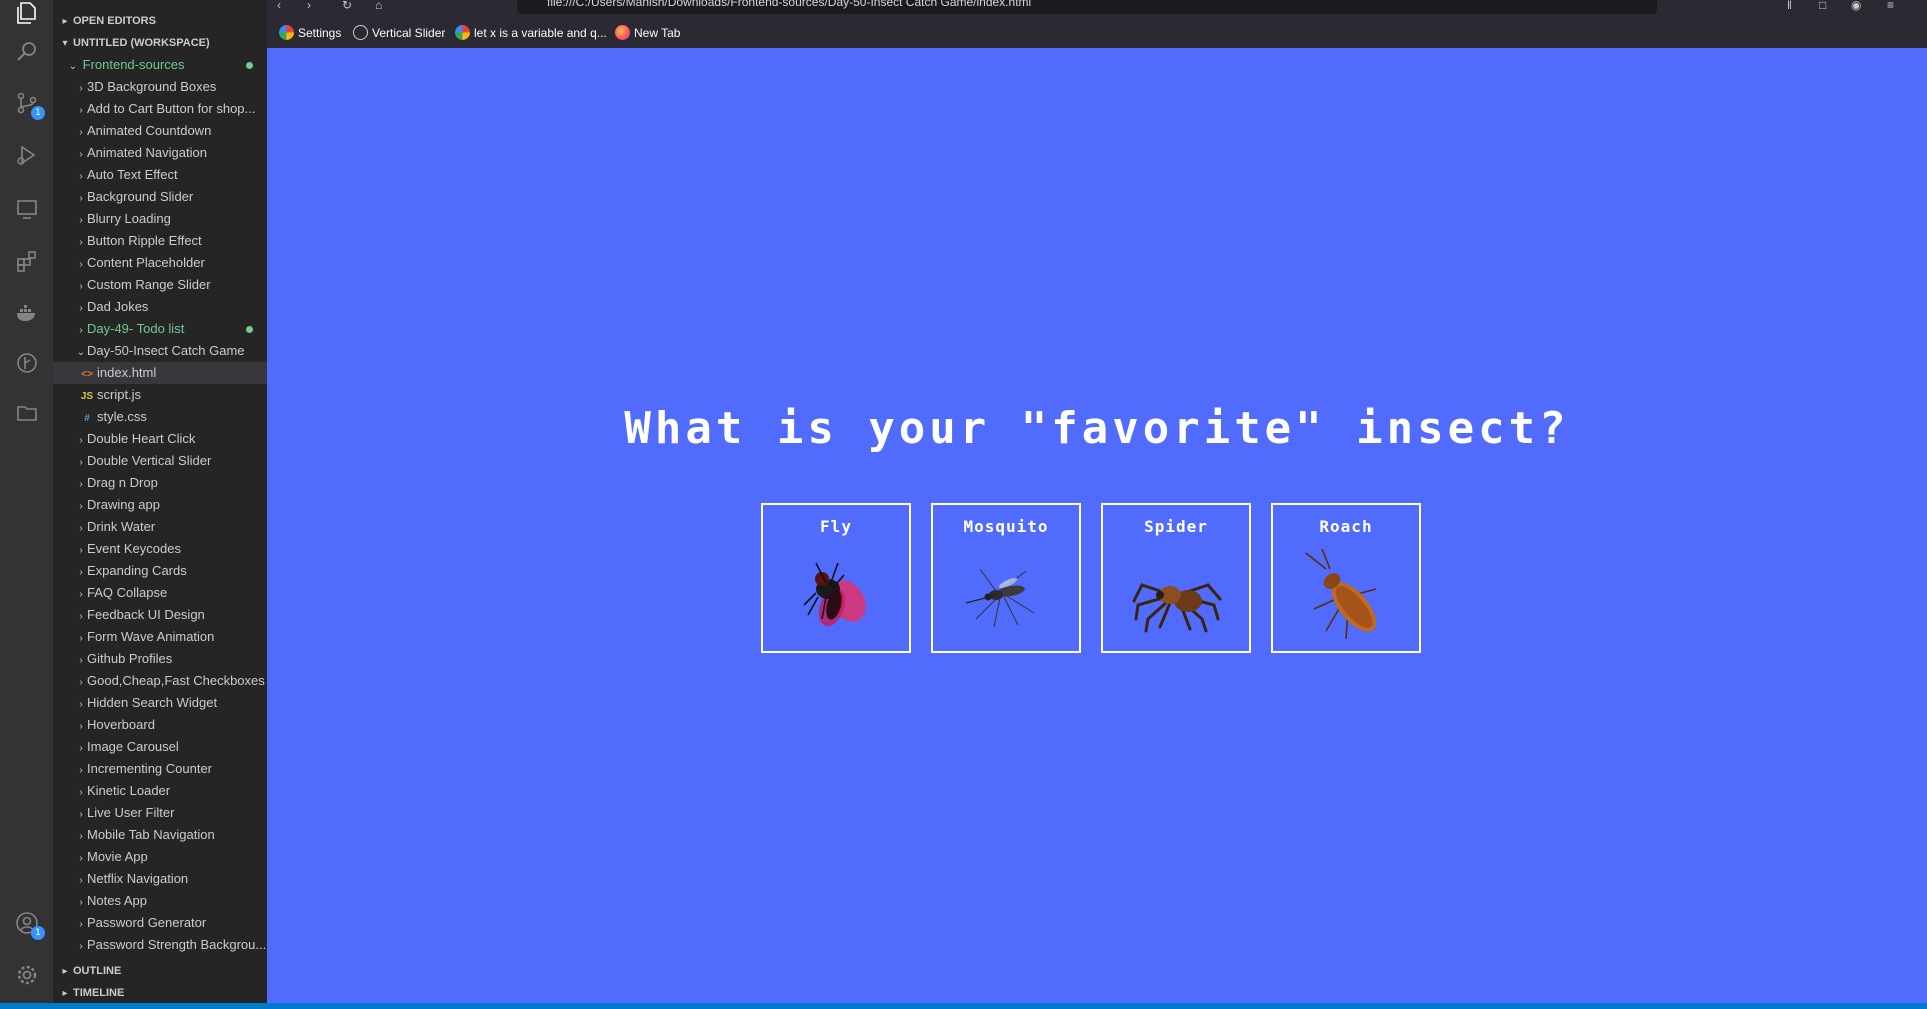 This screenshot has width=1927, height=1009. What do you see at coordinates (160, 725) in the screenshot?
I see `folder-item: › Hoverboard` at bounding box center [160, 725].